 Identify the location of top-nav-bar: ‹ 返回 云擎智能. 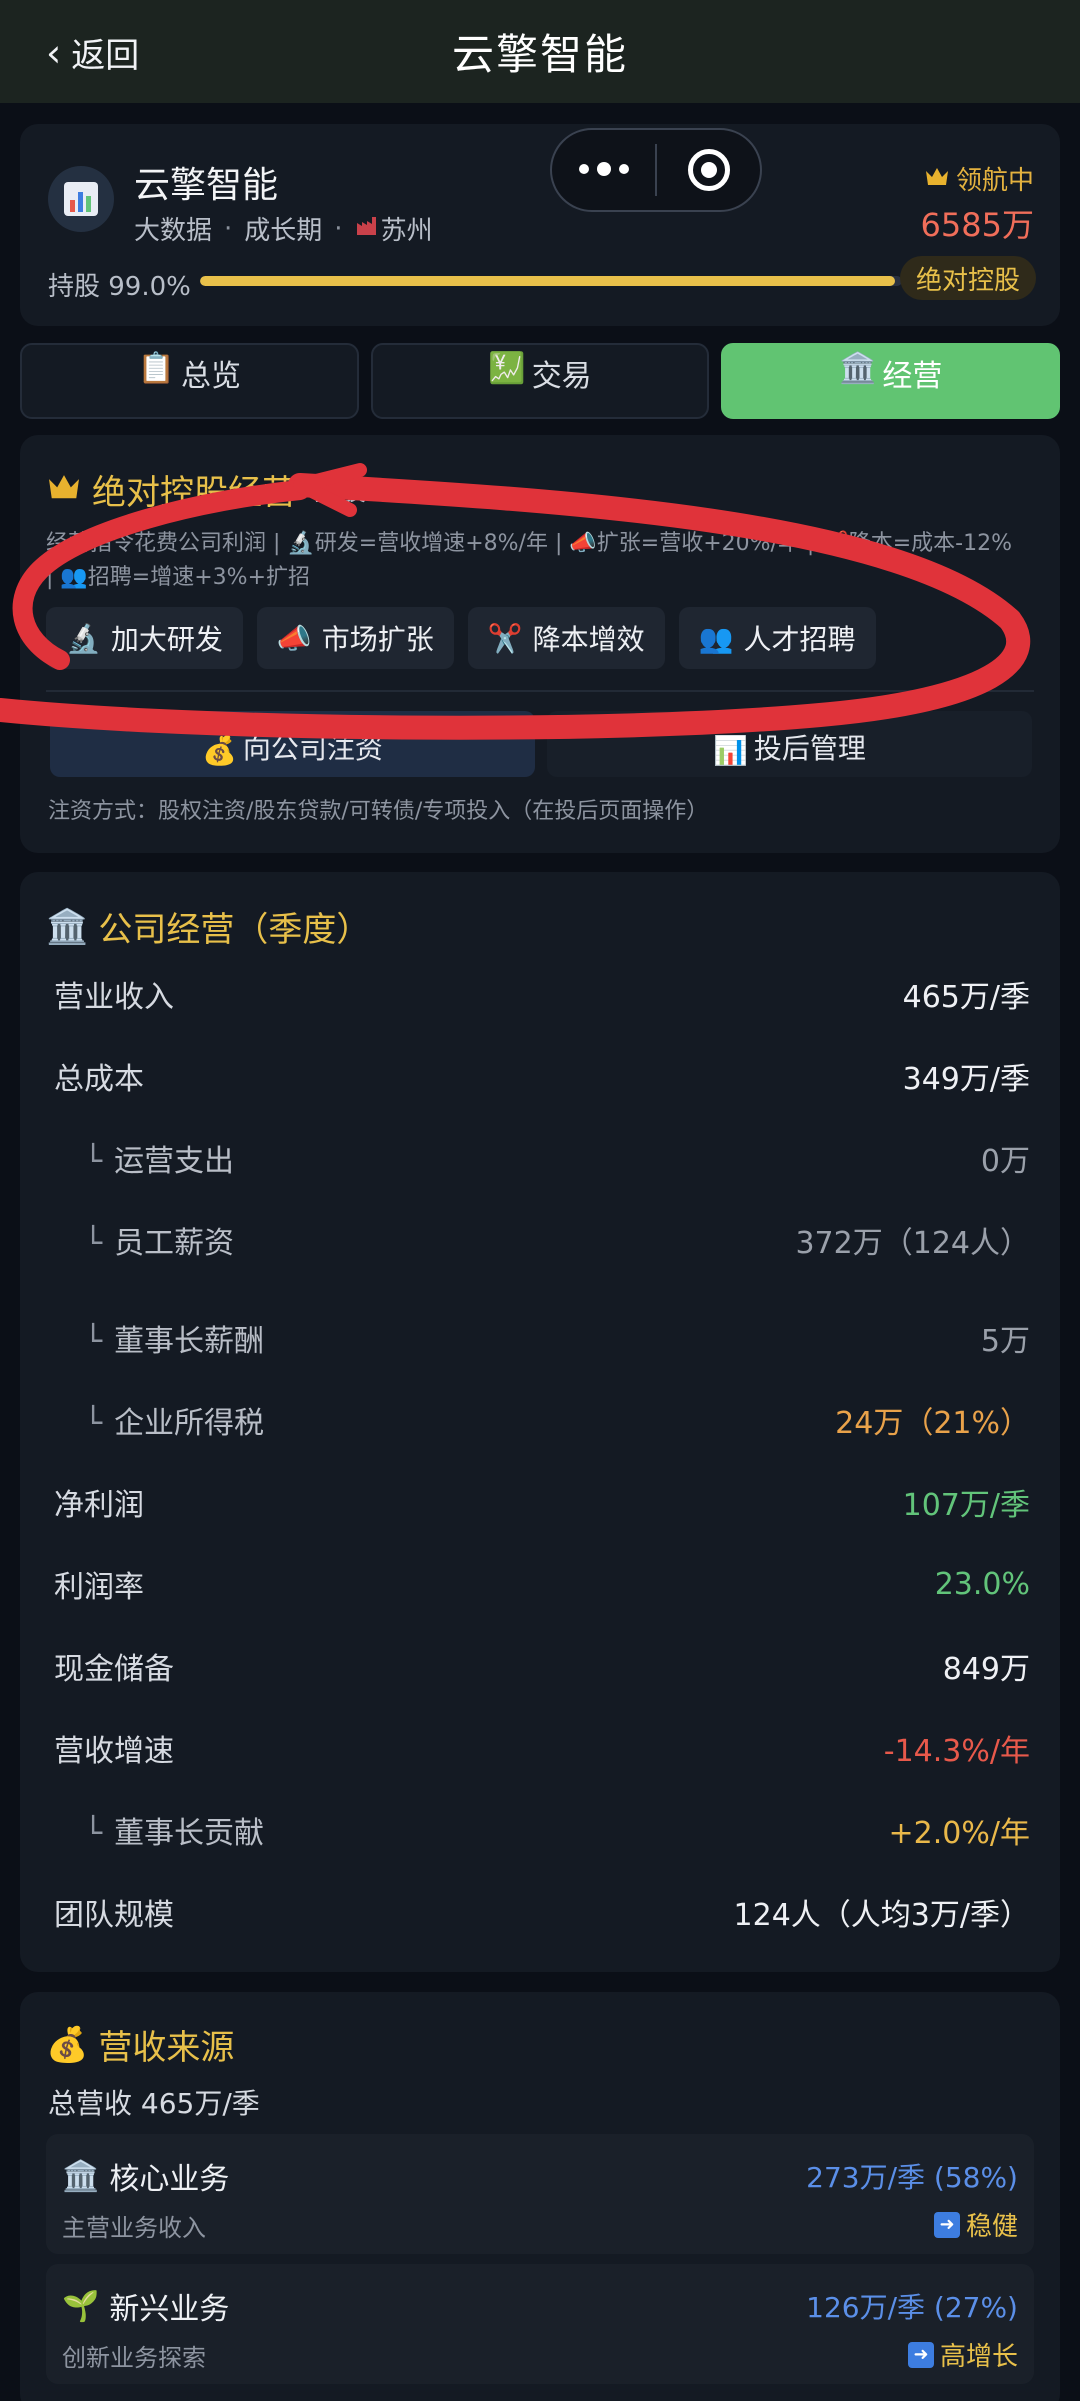
(540, 51).